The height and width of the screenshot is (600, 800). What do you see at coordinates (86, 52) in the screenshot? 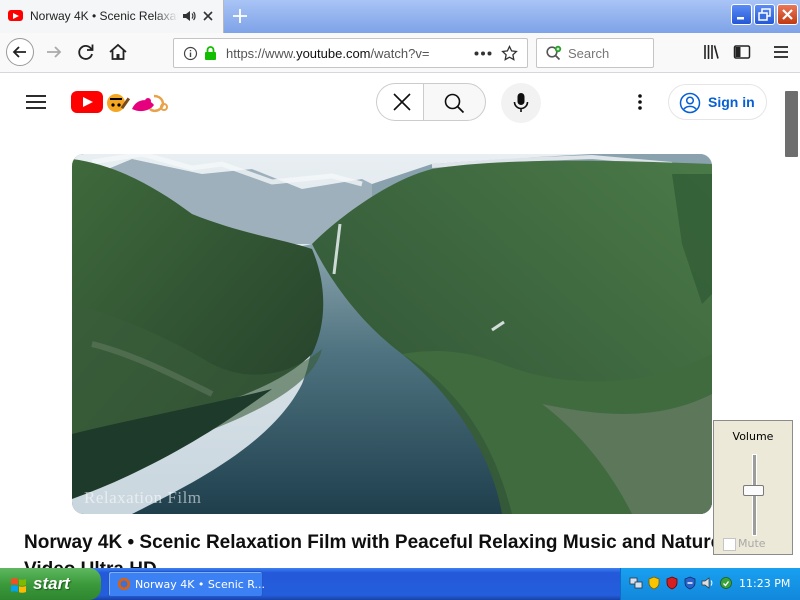
I see `reload-icon` at bounding box center [86, 52].